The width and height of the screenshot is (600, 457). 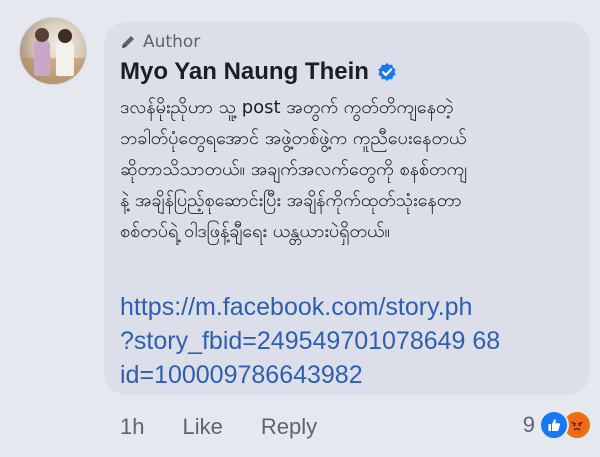 I want to click on author-avatar, so click(x=53, y=51).